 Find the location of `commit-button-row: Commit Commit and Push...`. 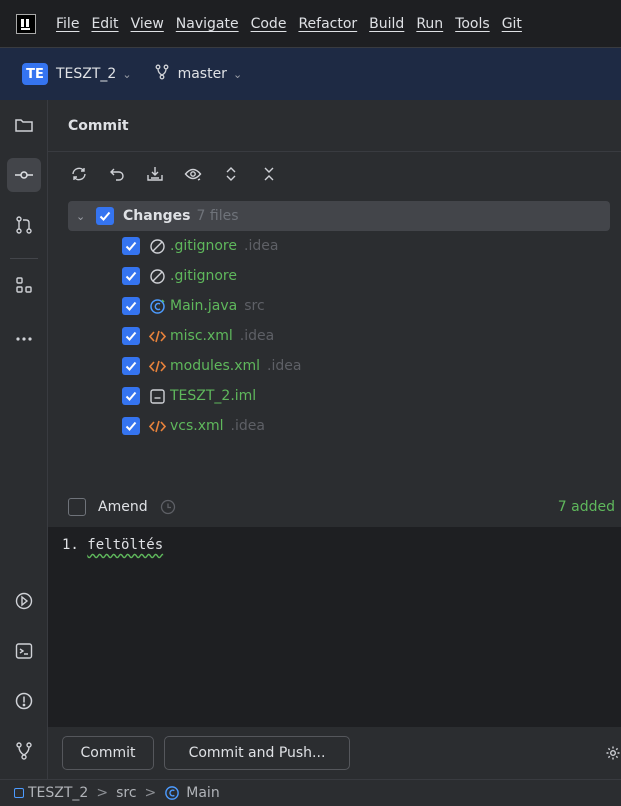

commit-button-row: Commit Commit and Push... is located at coordinates (334, 753).